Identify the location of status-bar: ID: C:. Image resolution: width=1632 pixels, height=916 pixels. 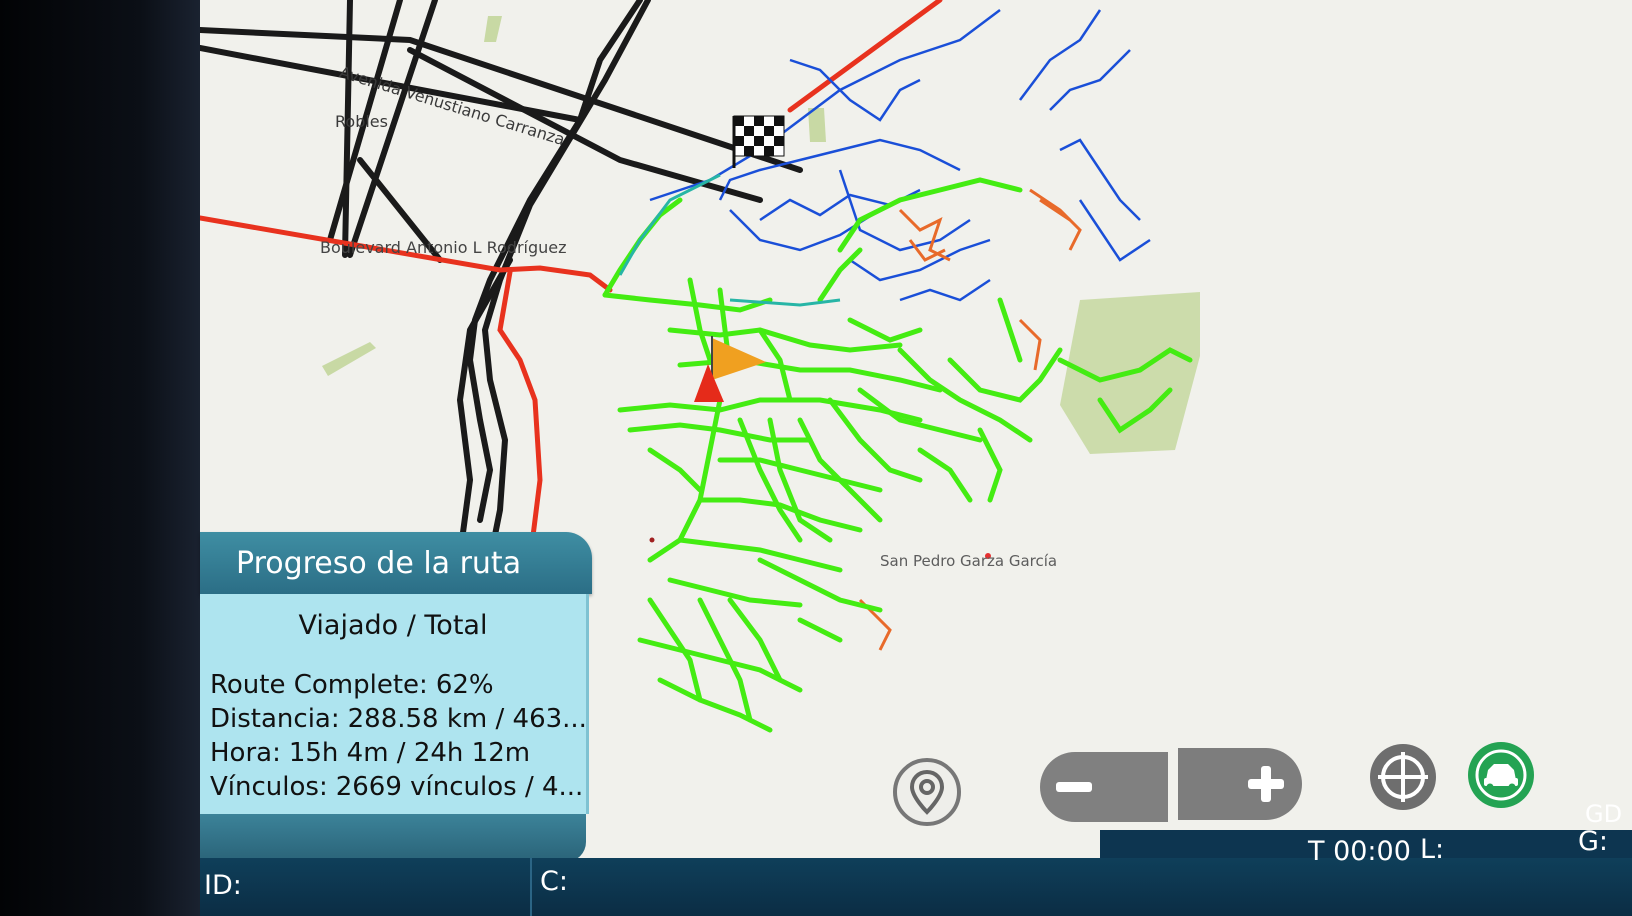
(916, 887).